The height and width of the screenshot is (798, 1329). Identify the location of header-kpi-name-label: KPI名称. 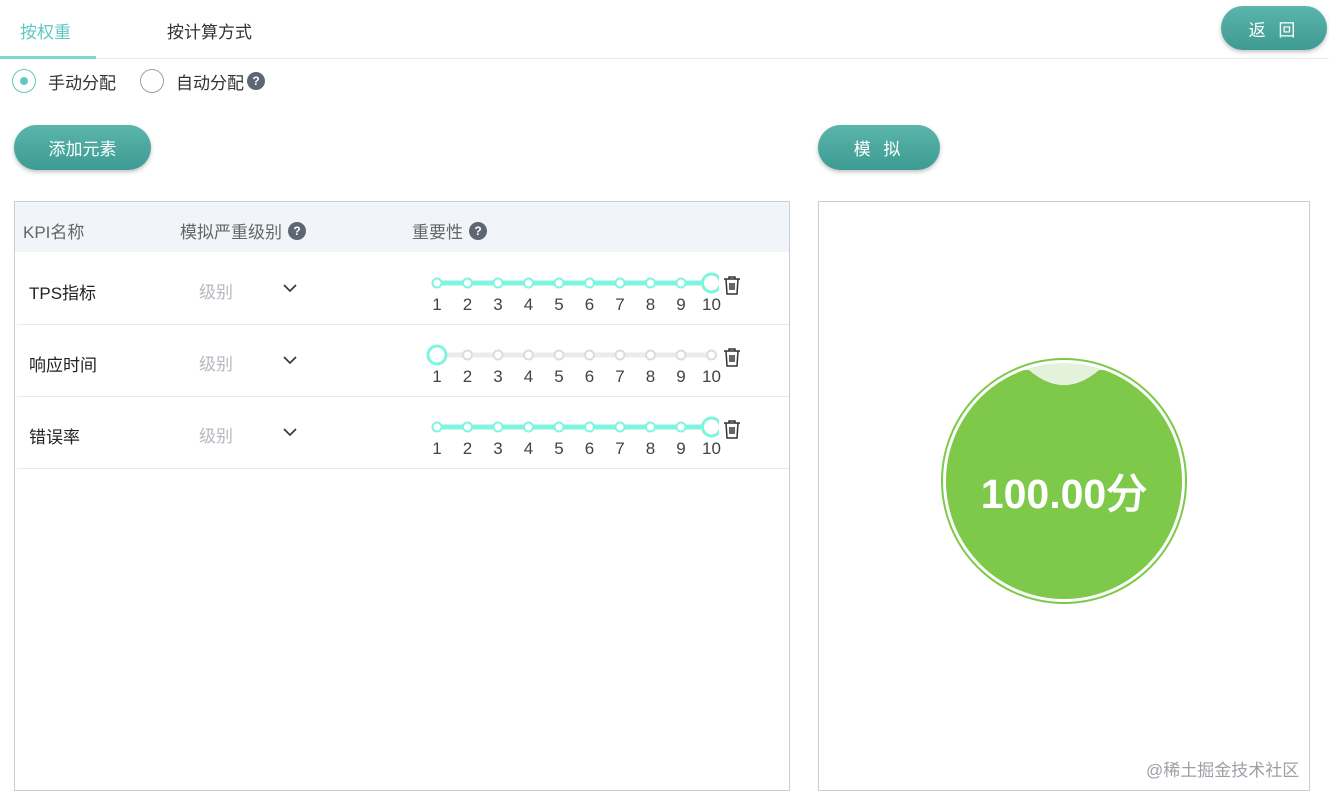
(54, 232).